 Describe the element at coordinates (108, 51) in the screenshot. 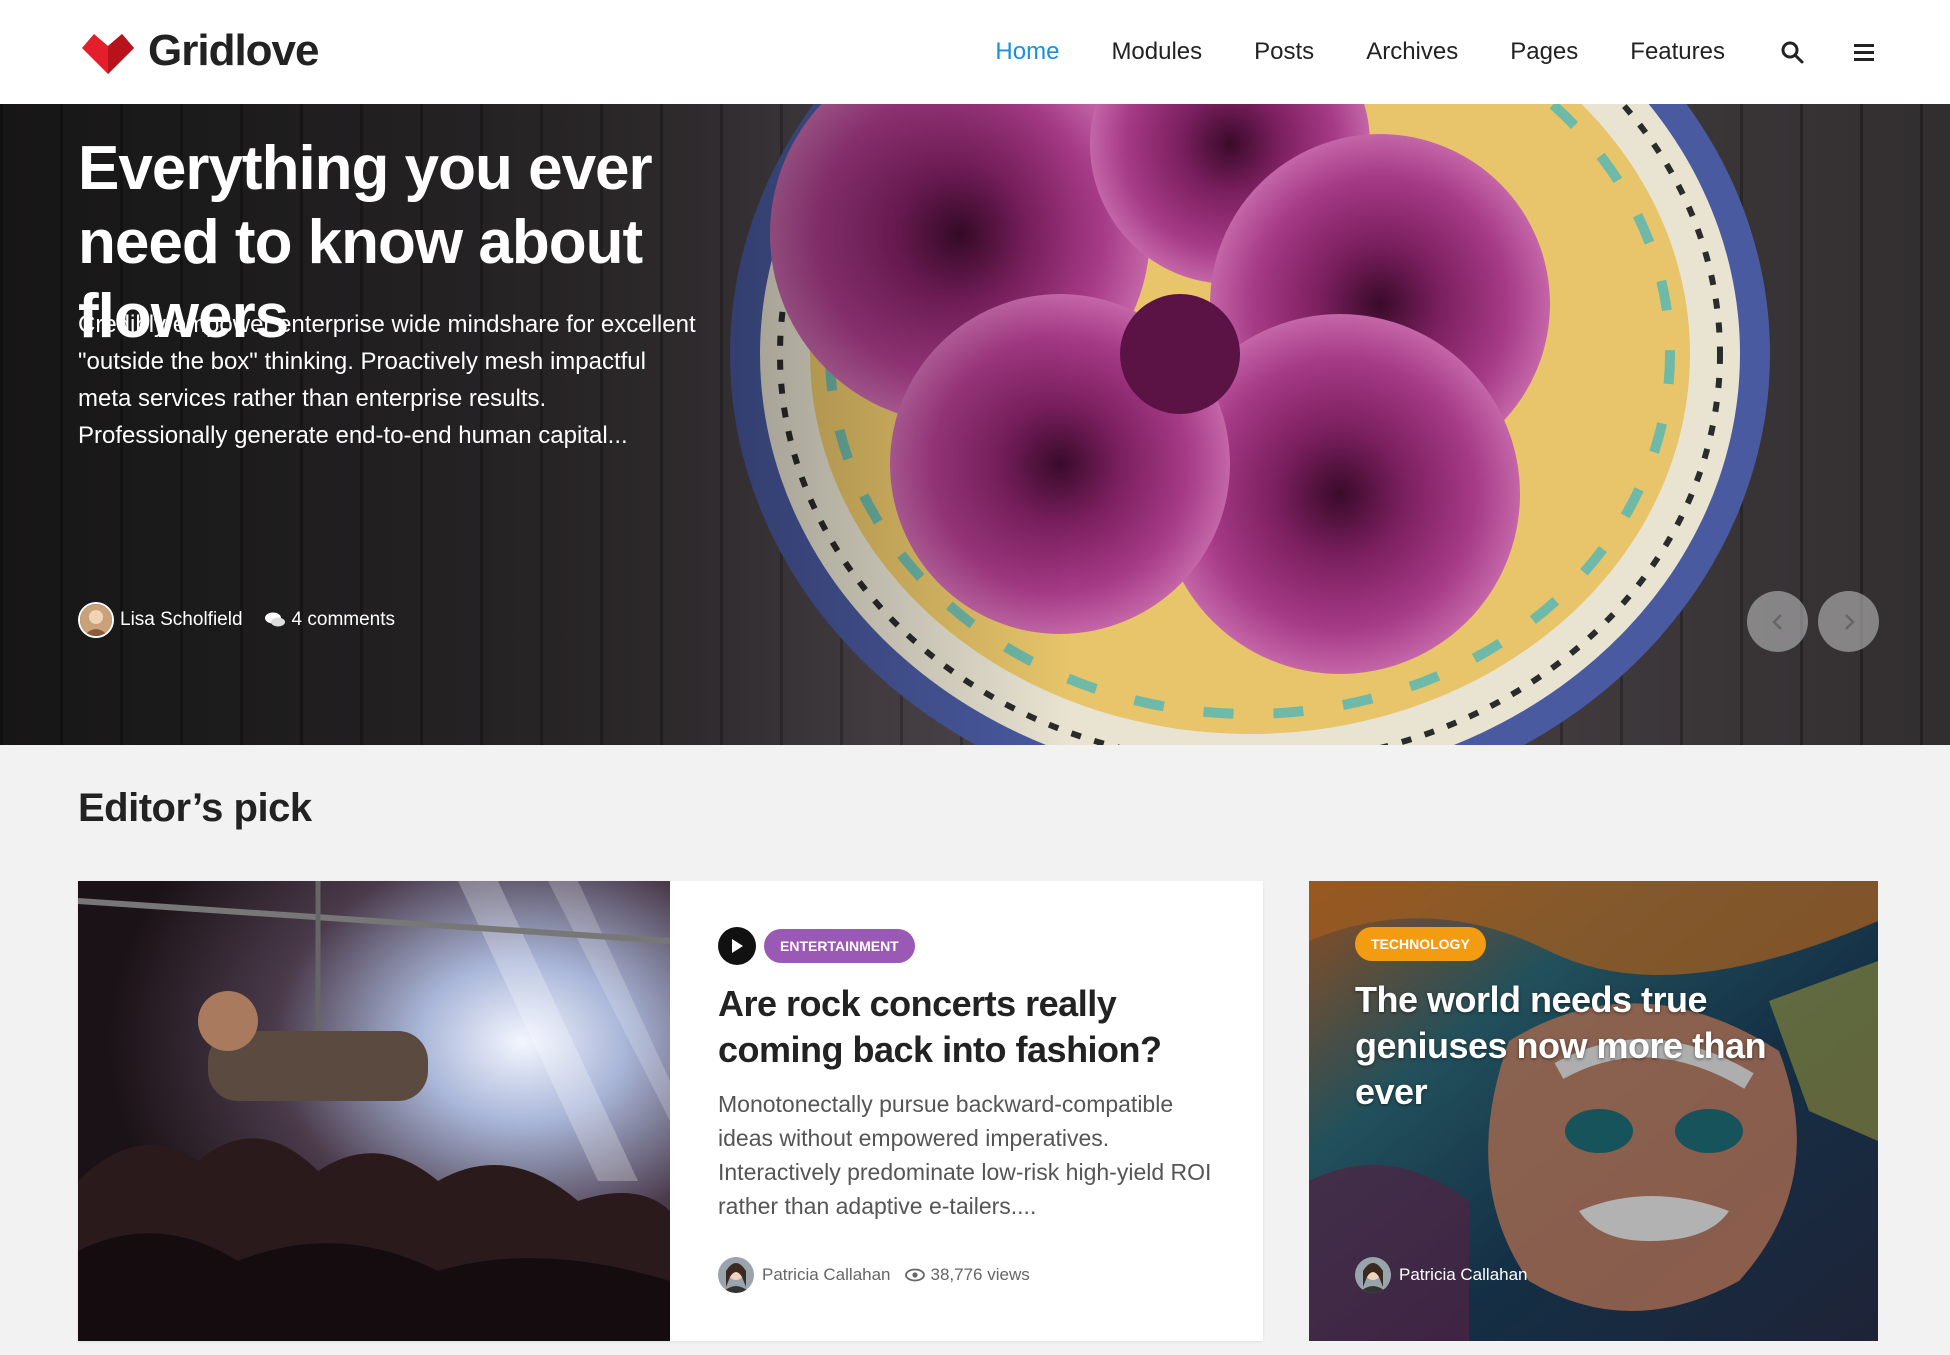

I see `logo-heart-icon` at that location.